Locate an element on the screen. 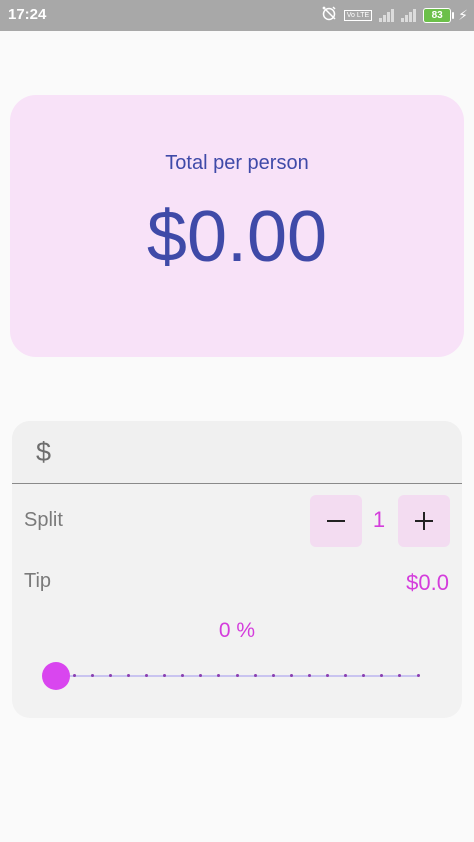 The height and width of the screenshot is (842, 474). slider-ticks is located at coordinates (238, 676).